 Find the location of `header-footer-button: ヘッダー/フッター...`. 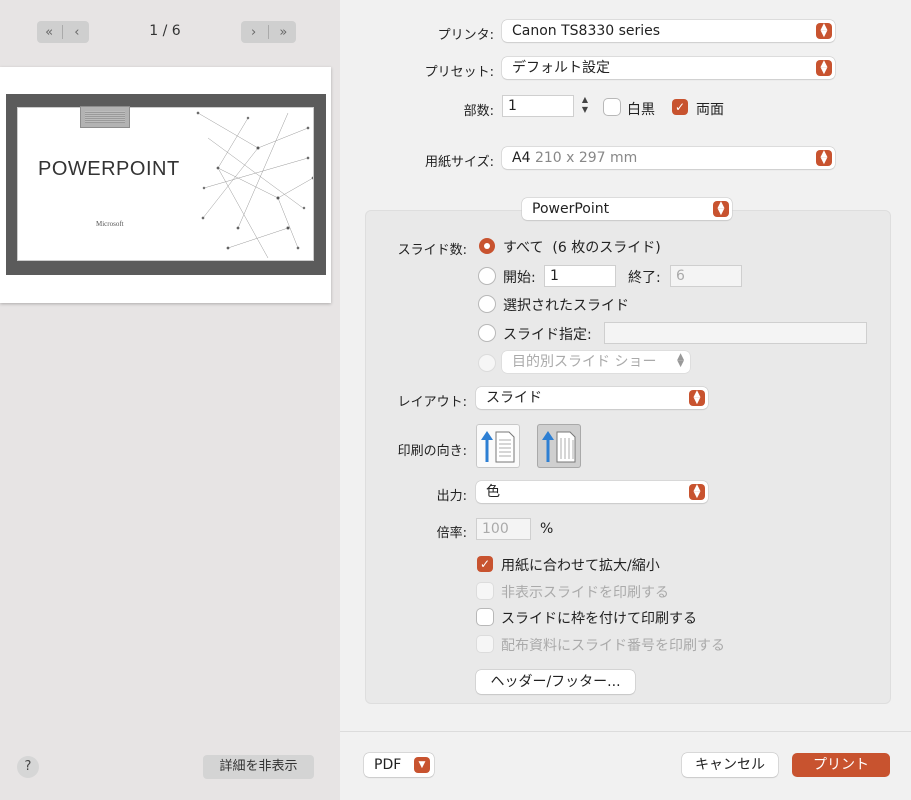

header-footer-button: ヘッダー/フッター... is located at coordinates (555, 682).